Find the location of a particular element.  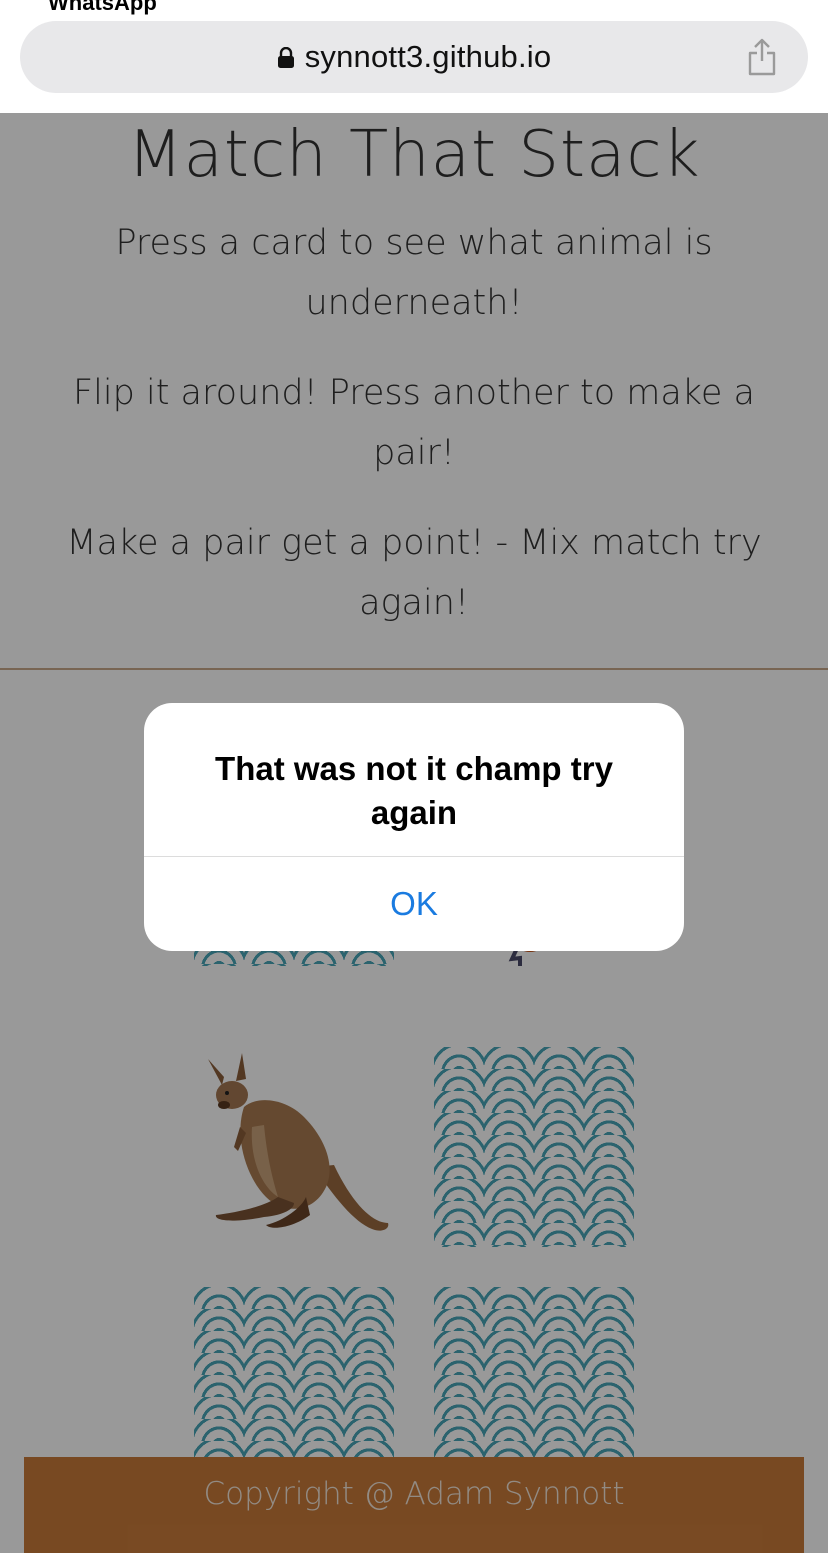

ok-button: OK is located at coordinates (414, 904).